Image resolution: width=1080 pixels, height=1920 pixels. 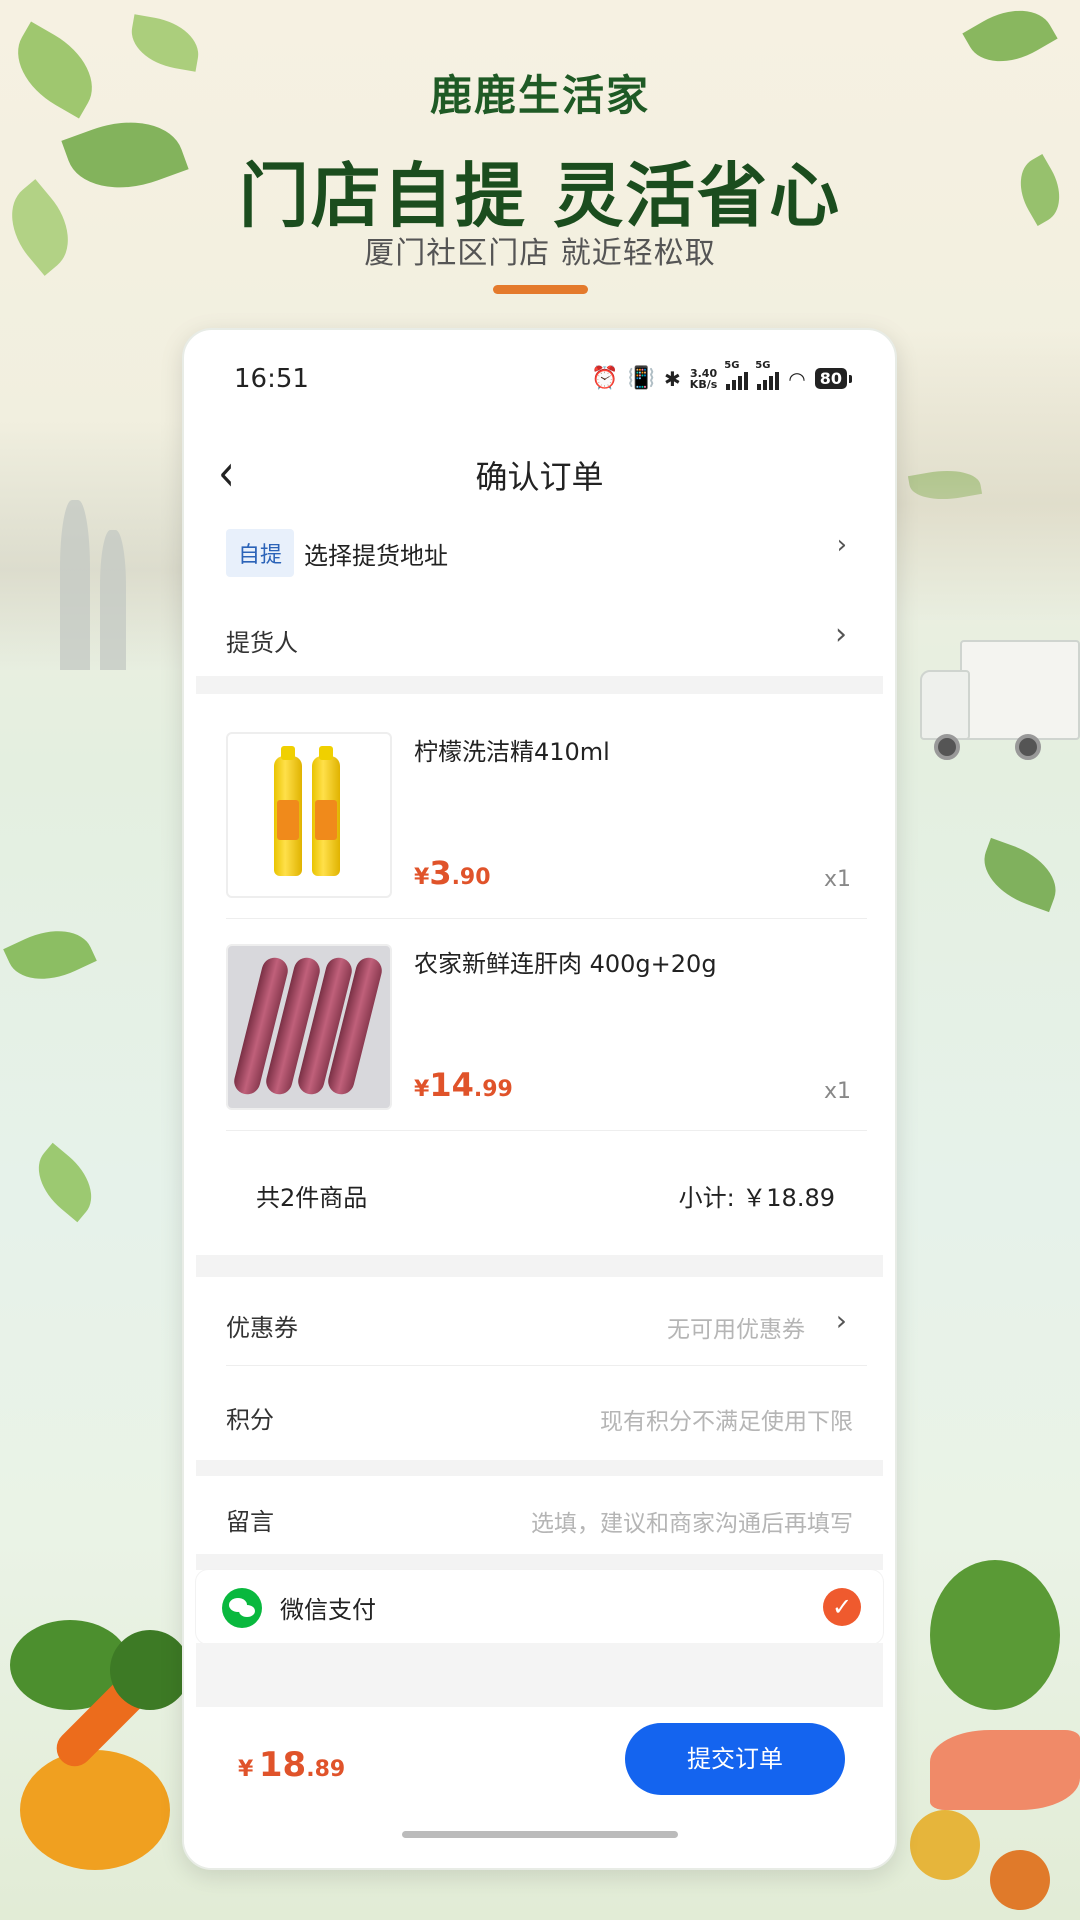 I want to click on signal-icon: 5G, so click(x=736, y=375).